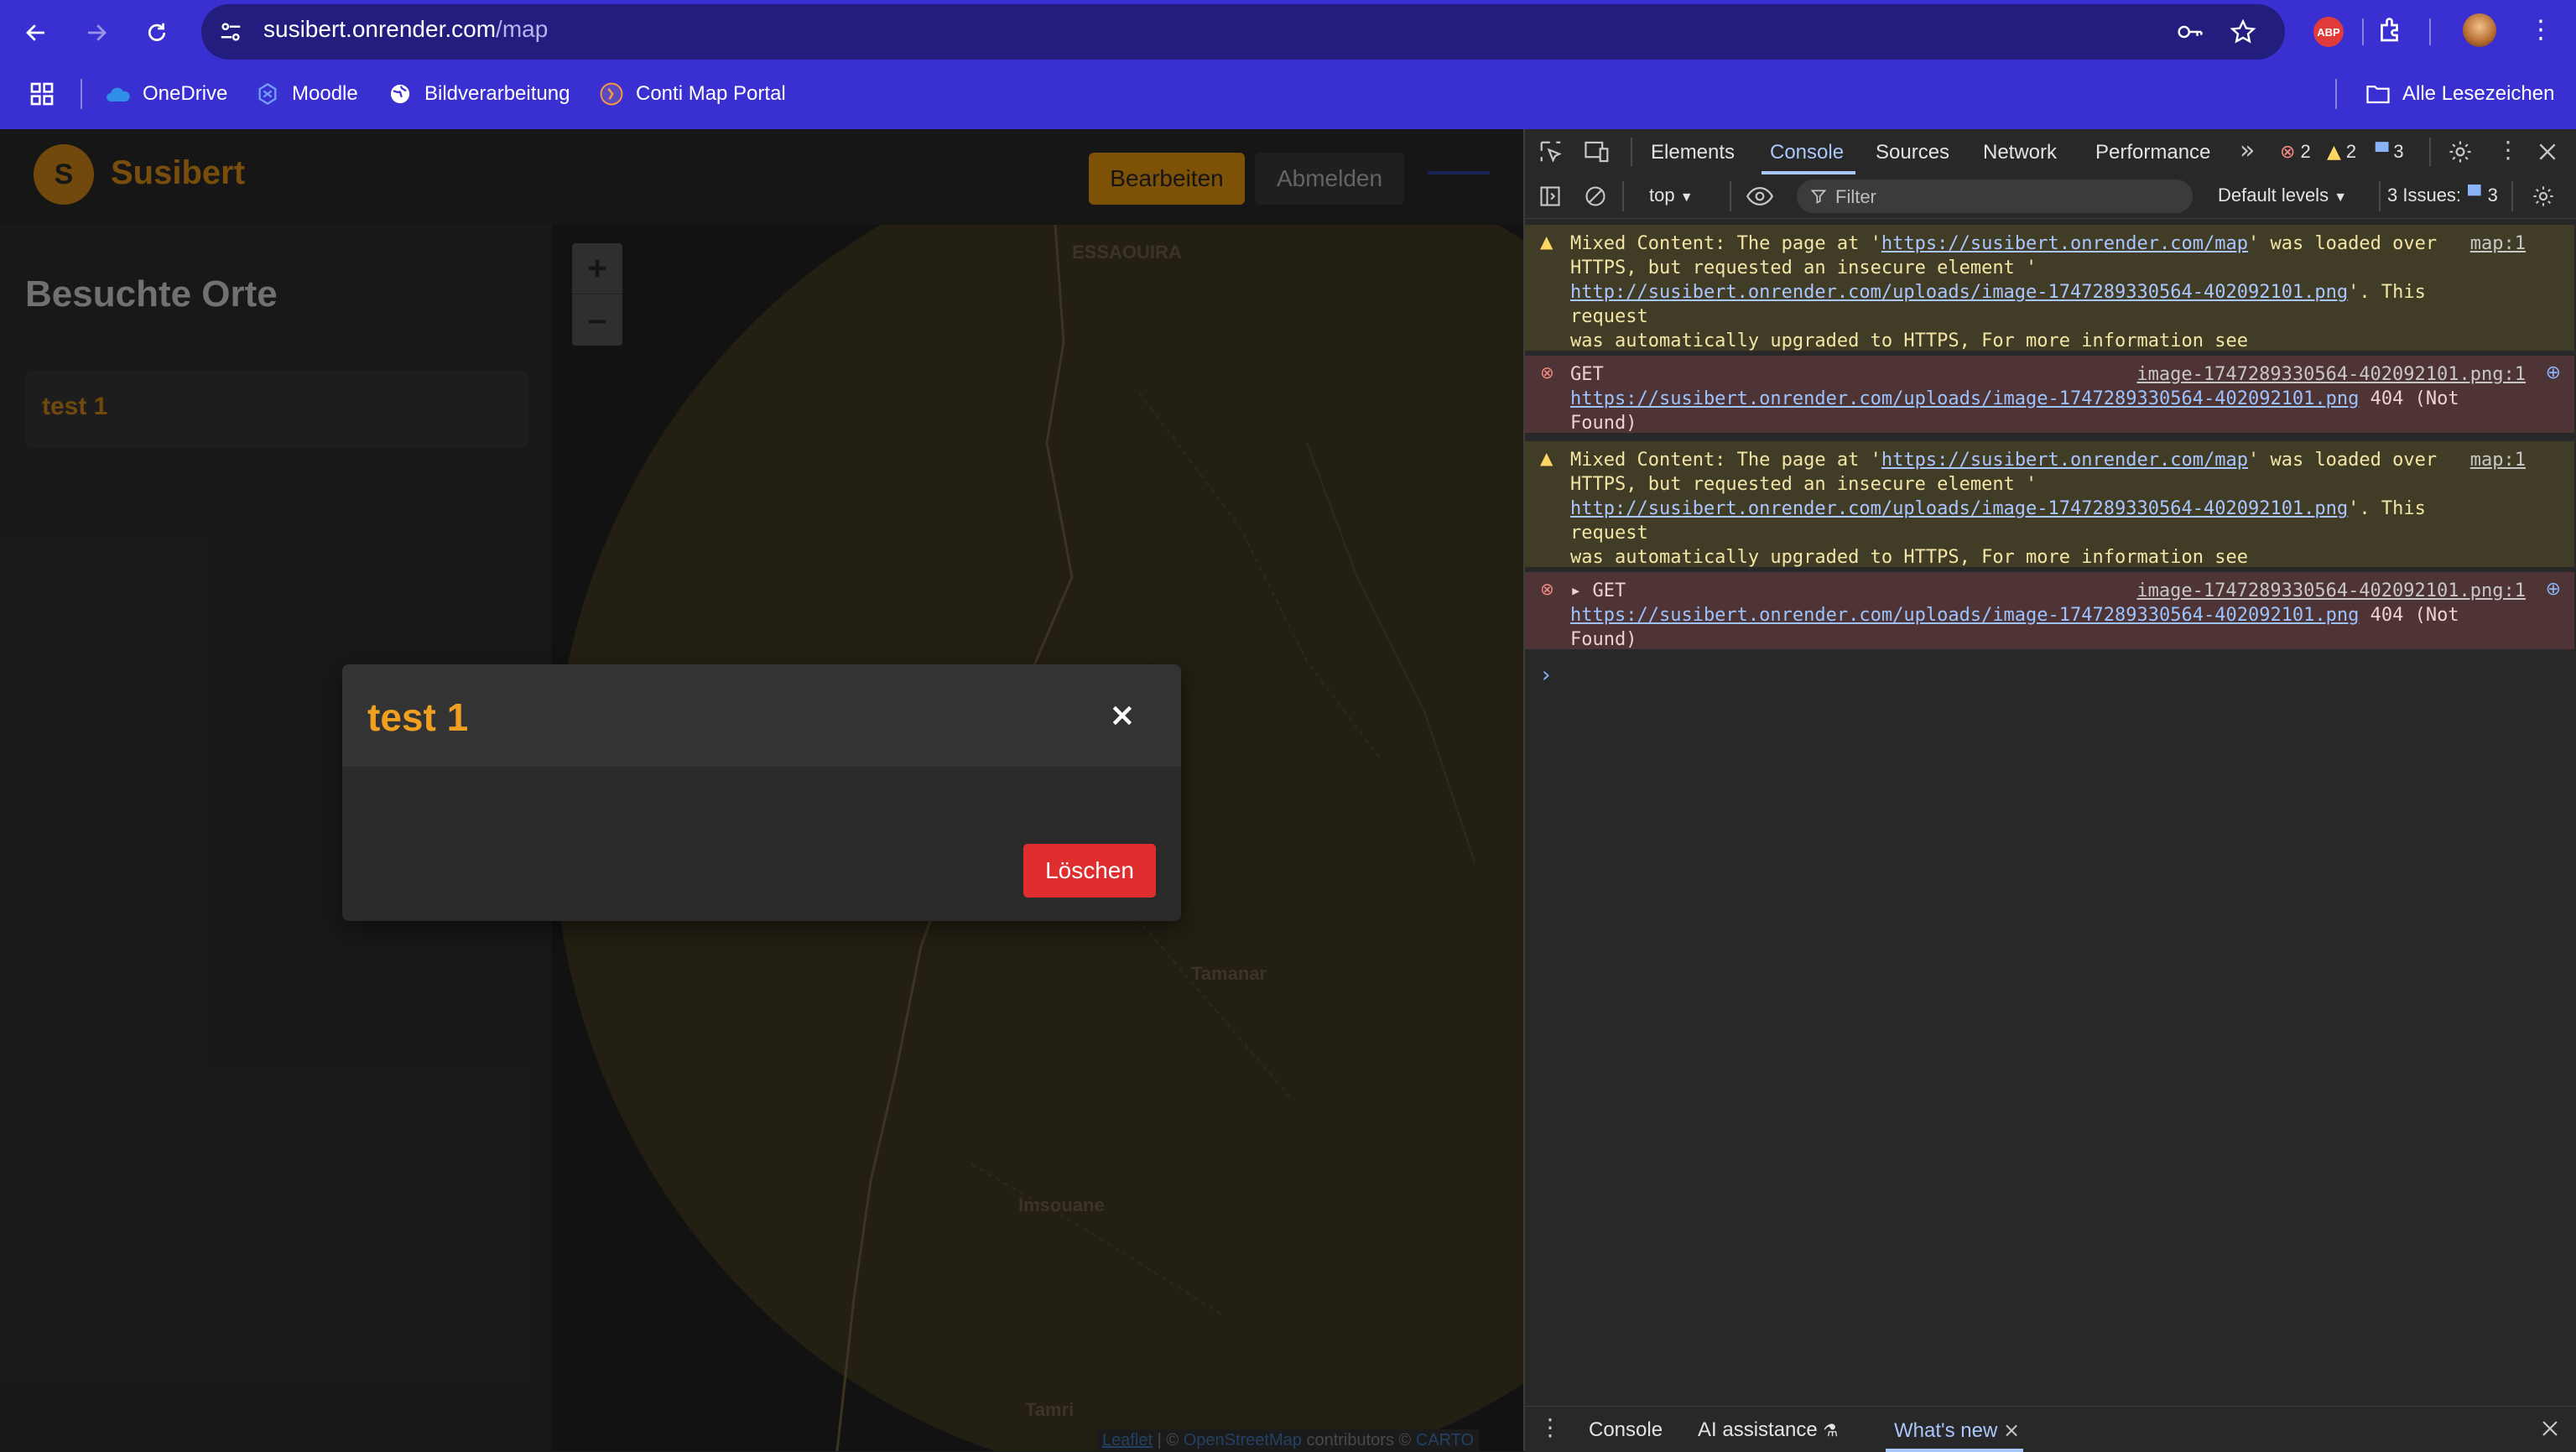 The image size is (2576, 1452). Describe the element at coordinates (2543, 196) in the screenshot. I see `console-settings-gear-icon` at that location.